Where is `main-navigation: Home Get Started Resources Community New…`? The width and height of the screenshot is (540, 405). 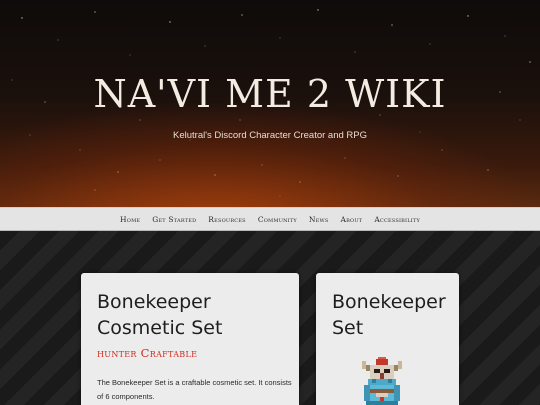 main-navigation: Home Get Started Resources Community New… is located at coordinates (270, 219).